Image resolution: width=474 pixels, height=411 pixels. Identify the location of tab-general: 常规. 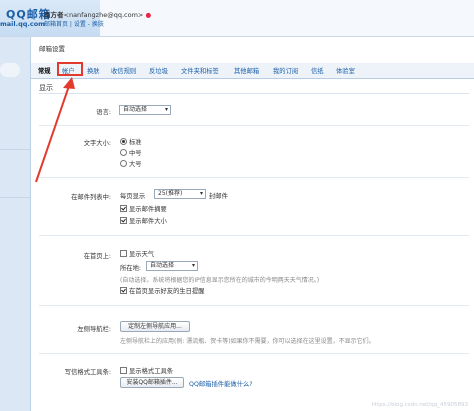
(44, 70).